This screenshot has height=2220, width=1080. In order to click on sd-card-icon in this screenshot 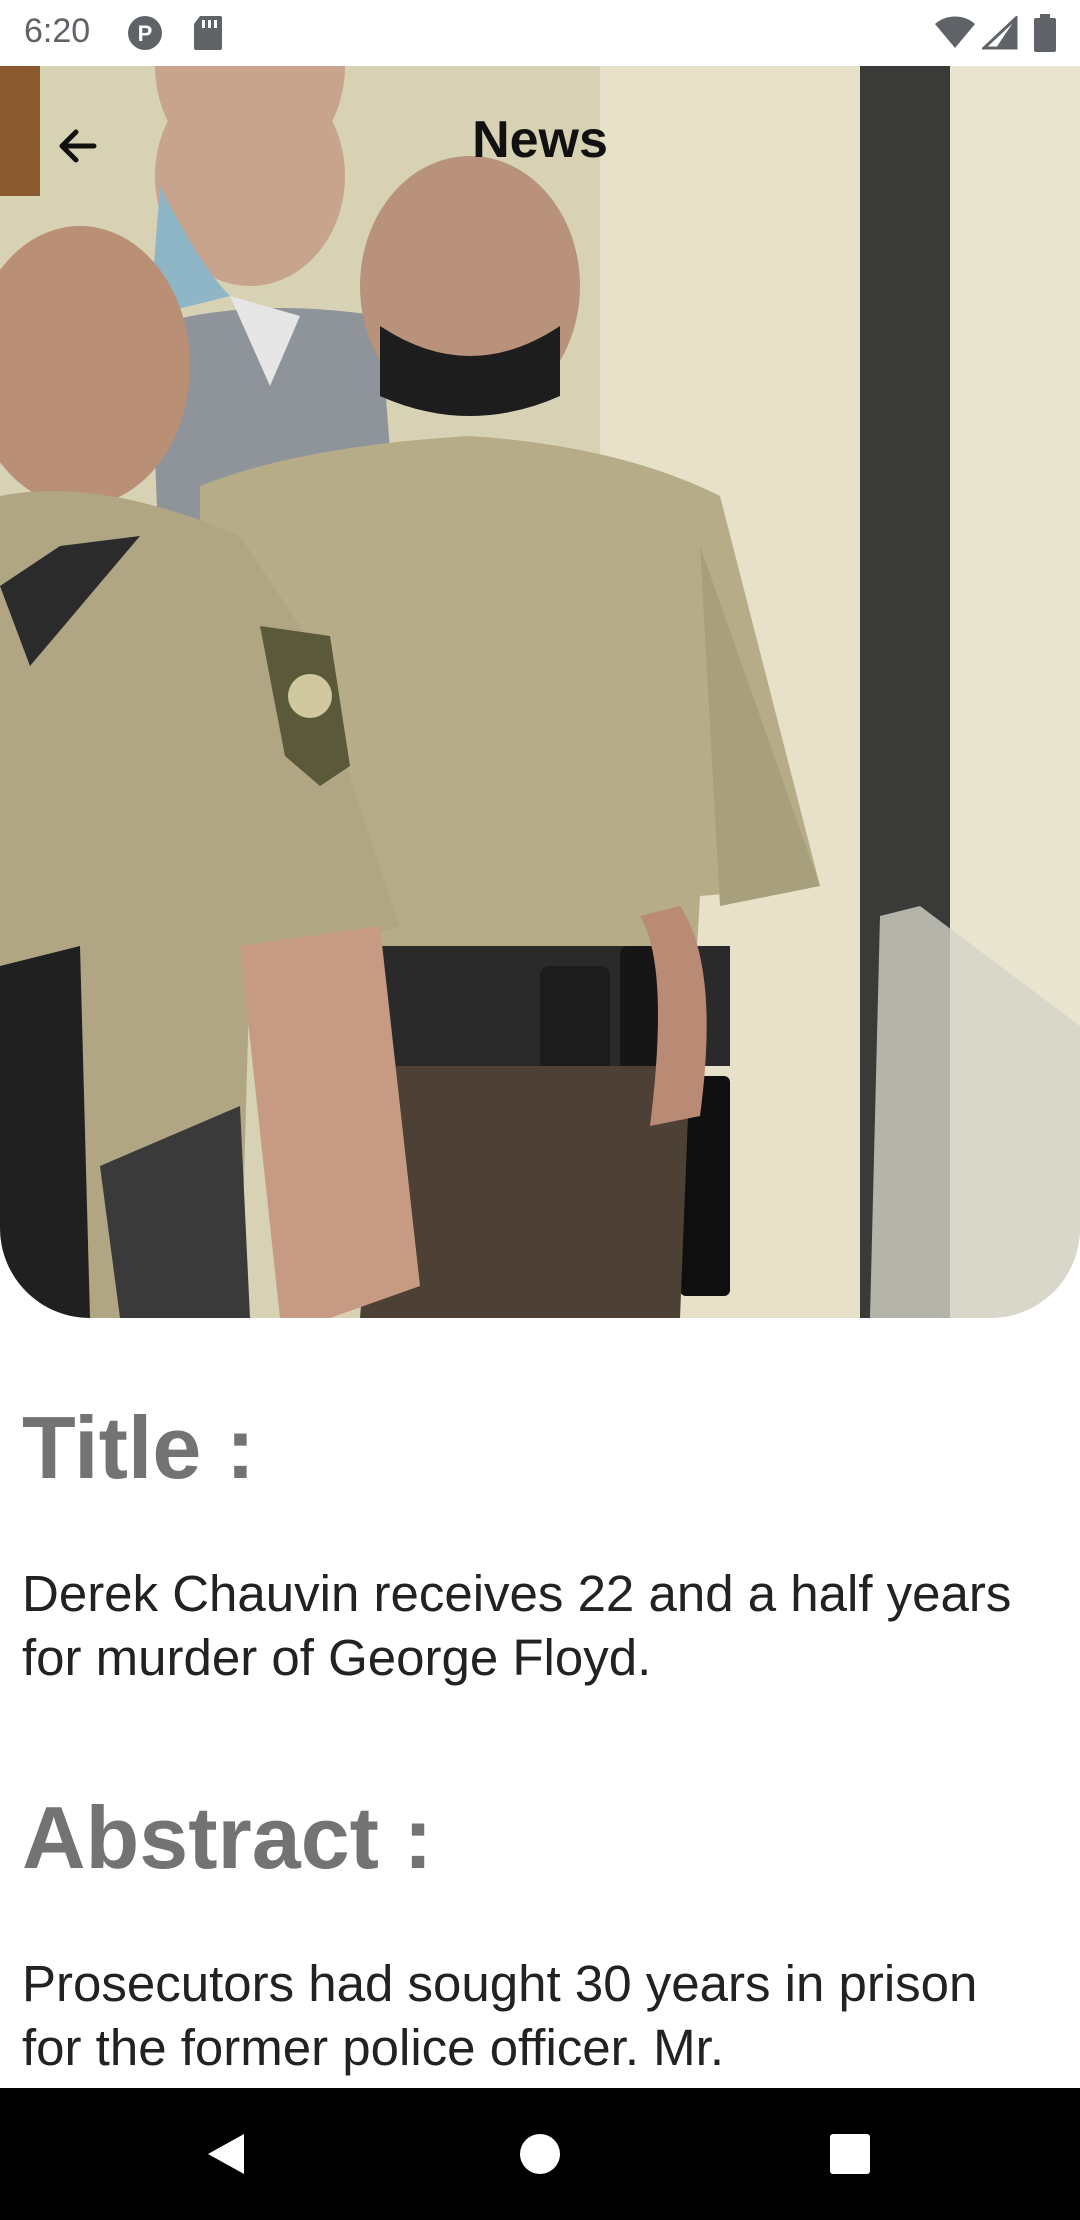, I will do `click(208, 35)`.